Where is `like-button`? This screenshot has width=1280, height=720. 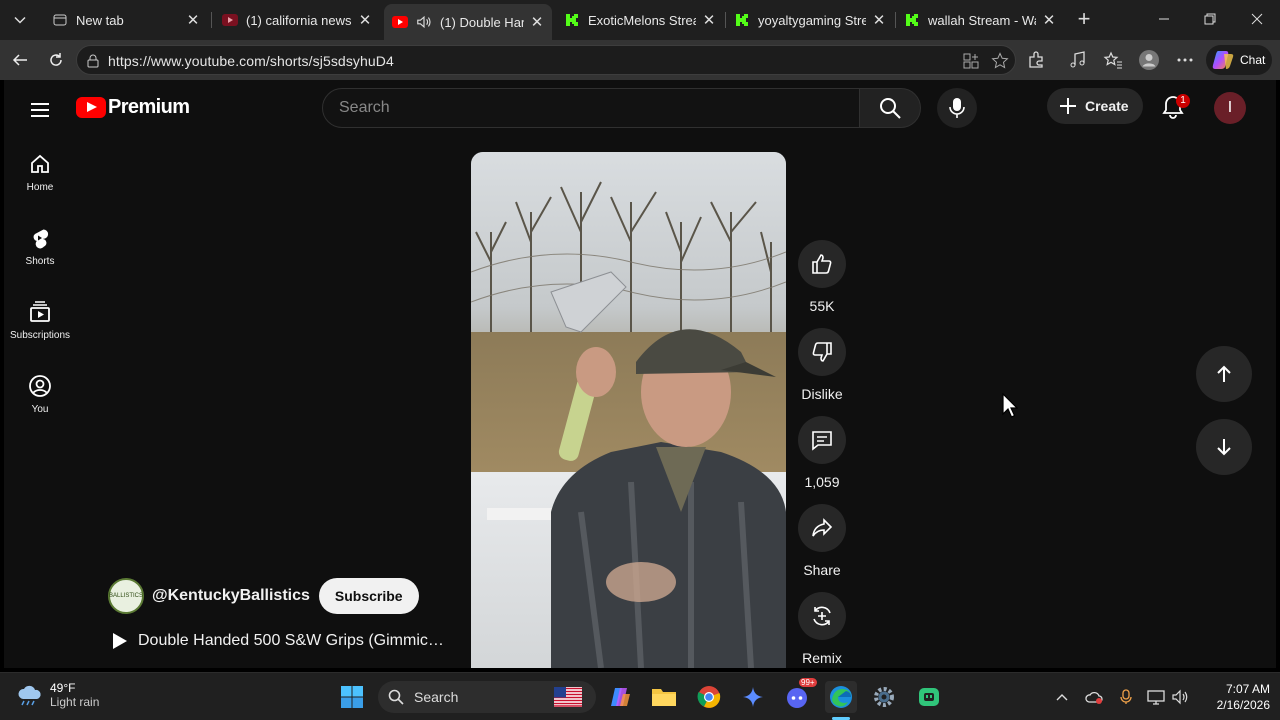
like-button is located at coordinates (822, 264).